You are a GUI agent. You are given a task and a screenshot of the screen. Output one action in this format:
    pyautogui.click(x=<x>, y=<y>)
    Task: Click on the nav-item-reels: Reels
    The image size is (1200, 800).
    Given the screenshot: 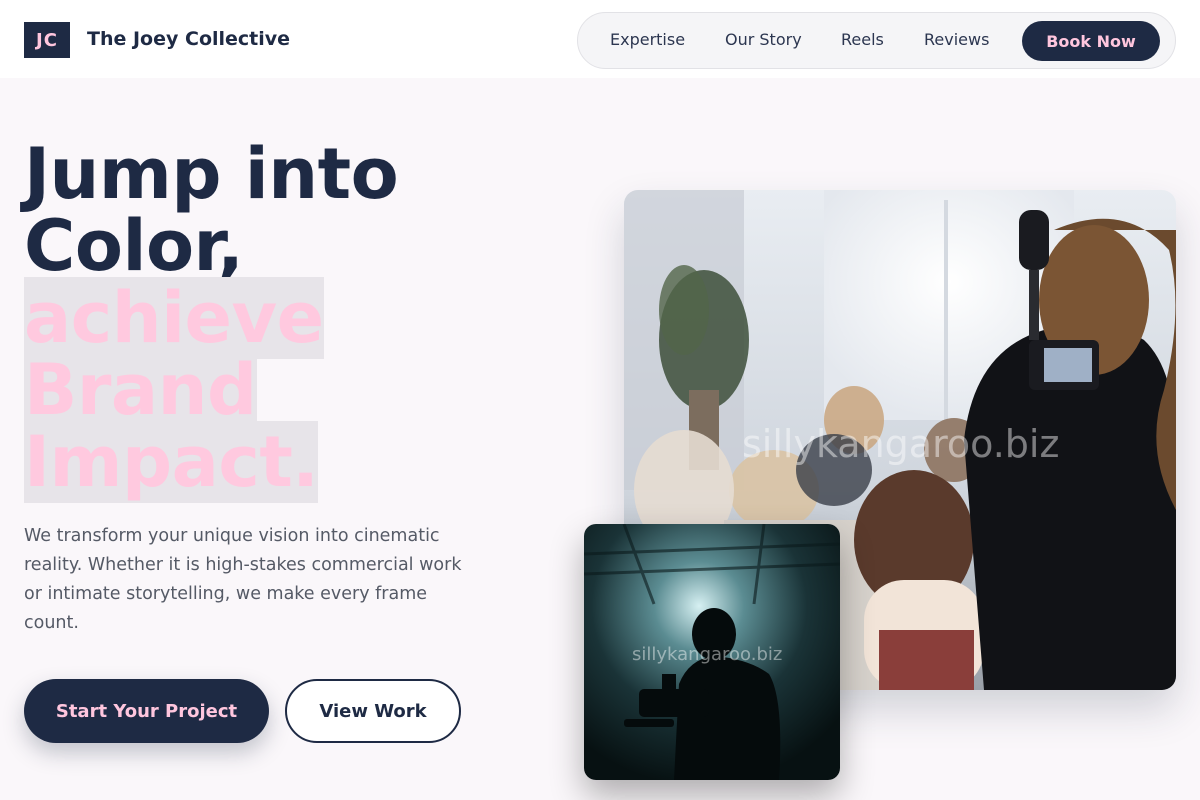 What is the action you would take?
    pyautogui.click(x=862, y=39)
    